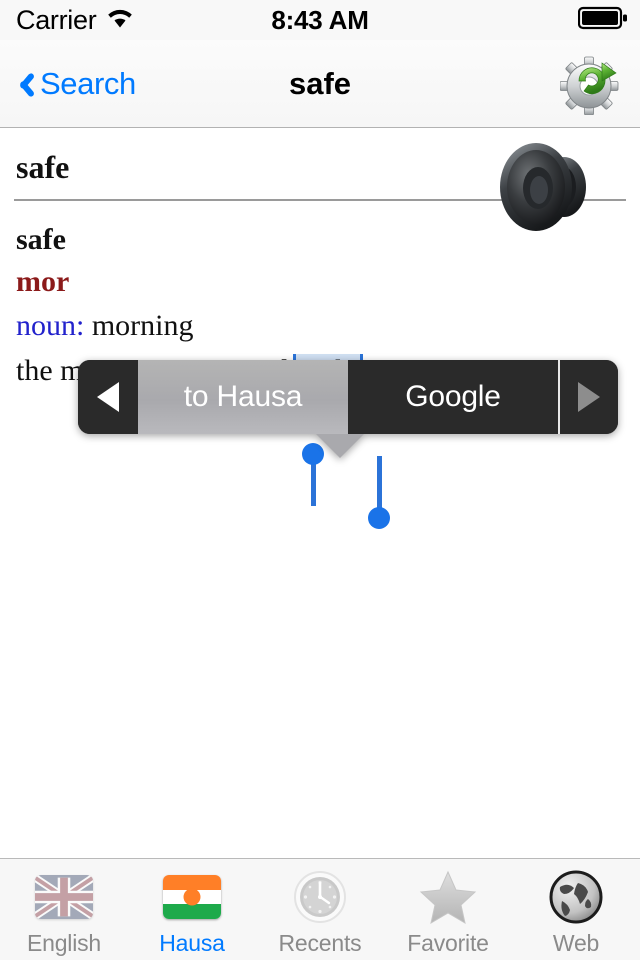  Describe the element at coordinates (64, 943) in the screenshot. I see `tab-english-label: English` at that location.